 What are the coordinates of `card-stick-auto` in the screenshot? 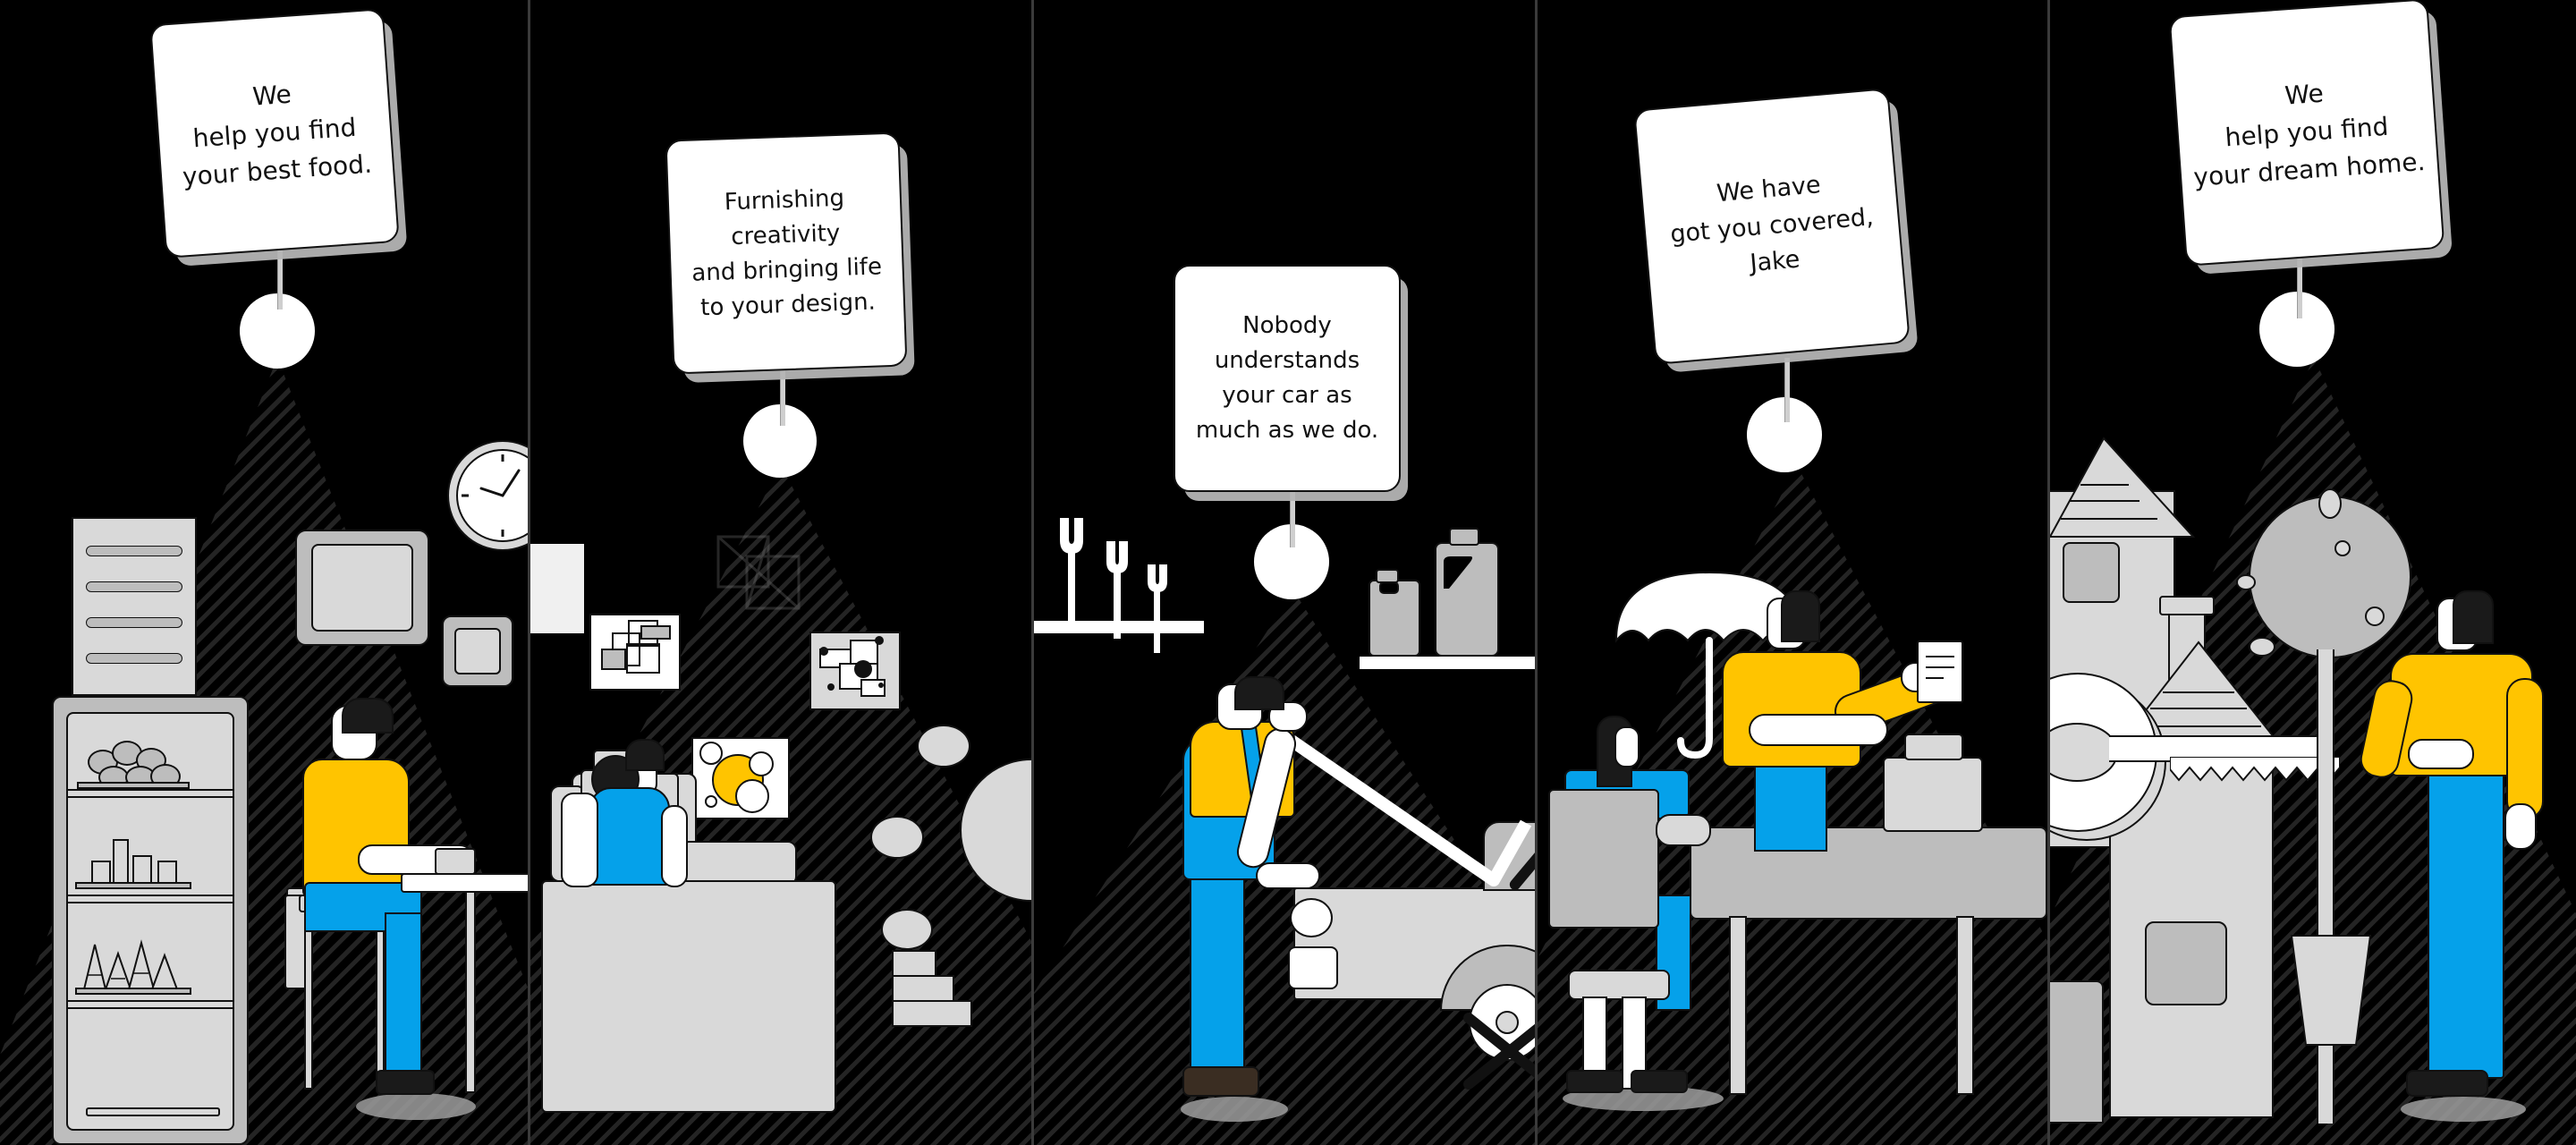 It's located at (1292, 515).